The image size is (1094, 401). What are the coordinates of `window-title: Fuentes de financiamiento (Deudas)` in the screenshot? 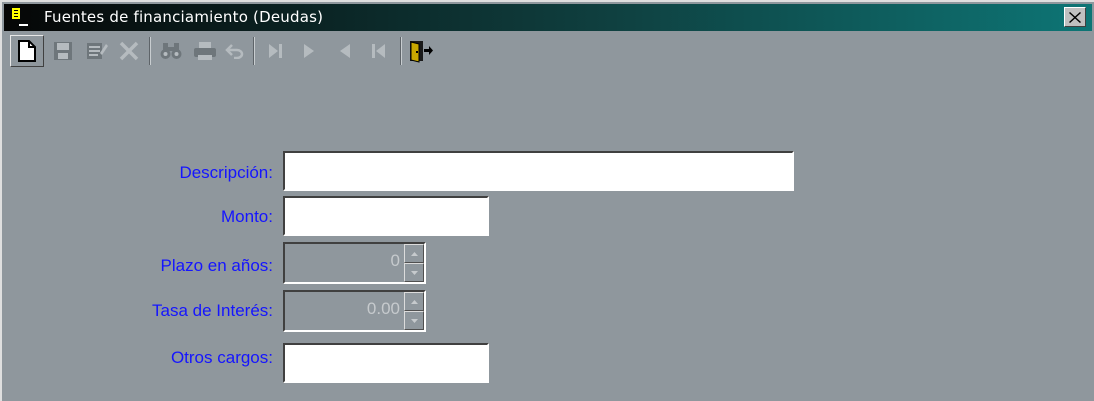 It's located at (184, 17).